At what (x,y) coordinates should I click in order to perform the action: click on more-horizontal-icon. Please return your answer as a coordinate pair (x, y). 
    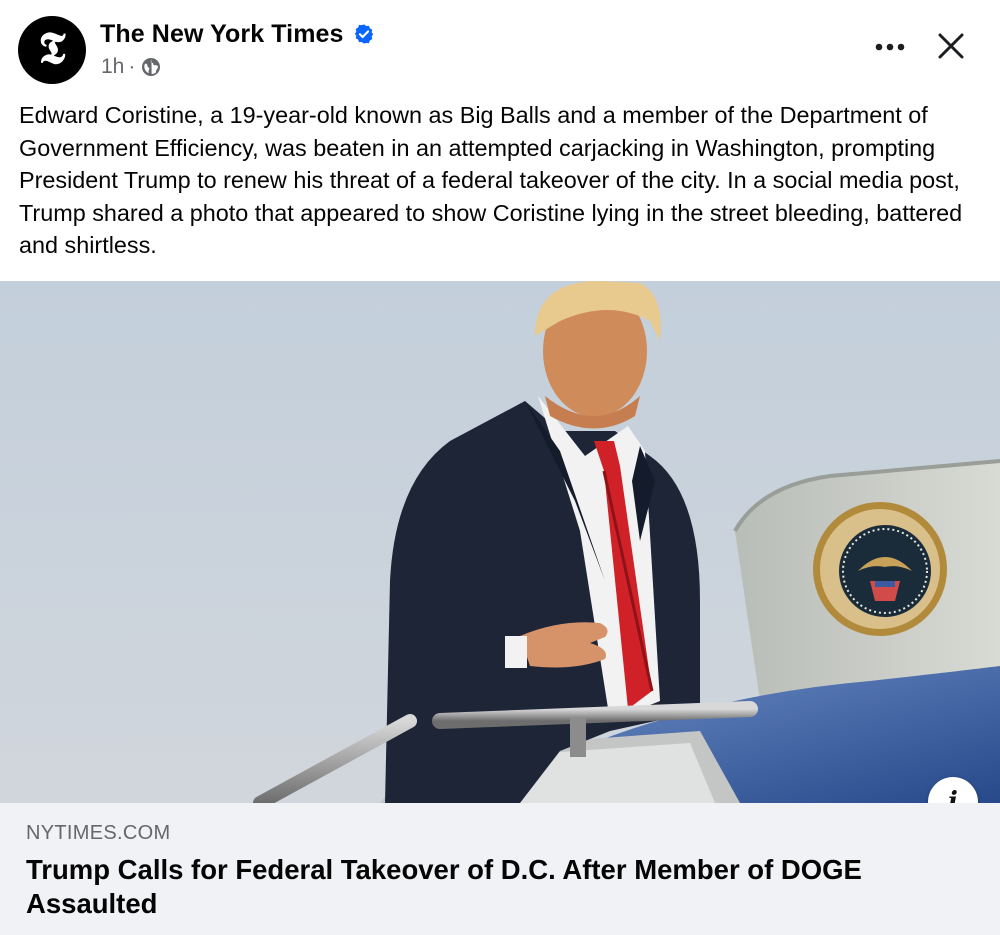
    Looking at the image, I should click on (890, 47).